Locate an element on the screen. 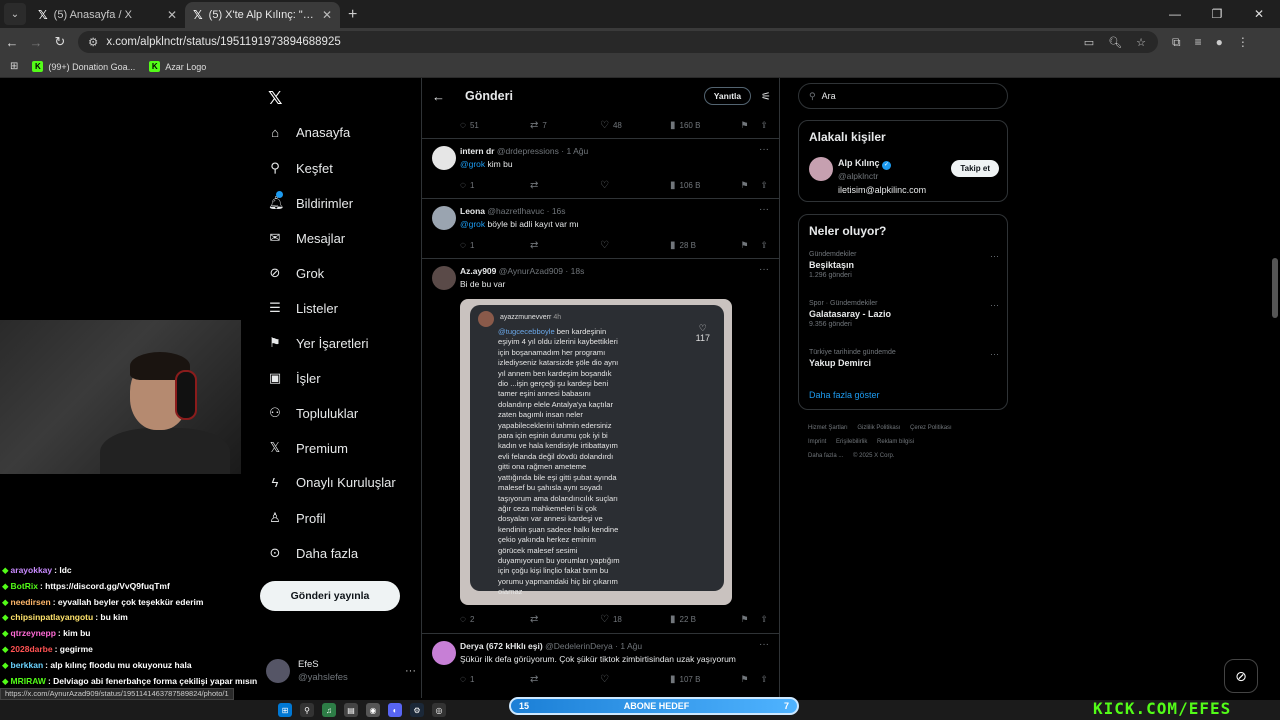 The image size is (1280, 720). nav-item-premium: 𝕏 Premium is located at coordinates (308, 448).